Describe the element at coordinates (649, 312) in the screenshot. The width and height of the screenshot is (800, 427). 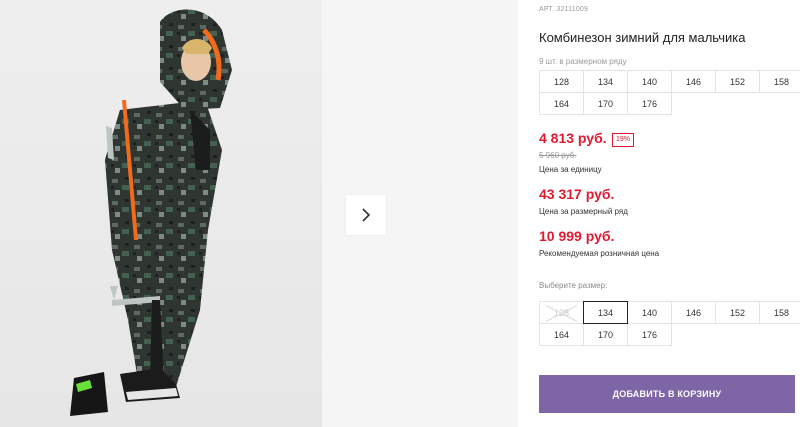
I see `size-option-140: 140` at that location.